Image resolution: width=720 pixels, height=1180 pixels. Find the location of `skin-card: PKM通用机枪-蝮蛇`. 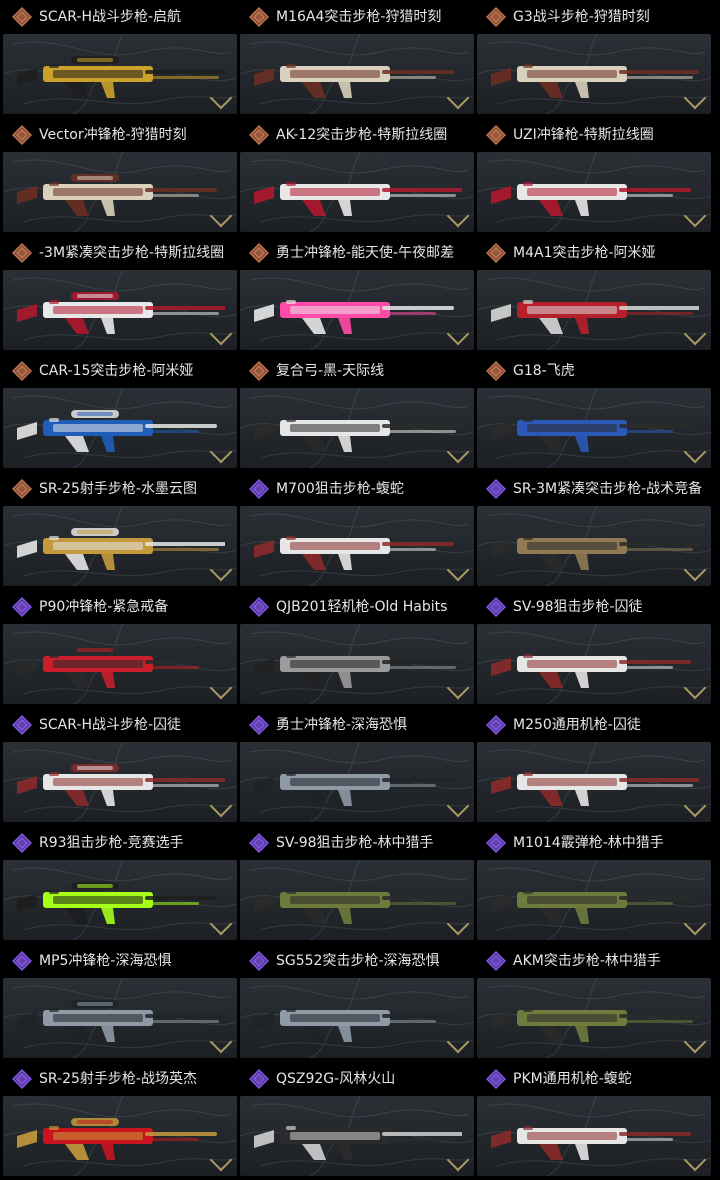

skin-card: PKM通用机枪-蝮蛇 is located at coordinates (594, 1119).